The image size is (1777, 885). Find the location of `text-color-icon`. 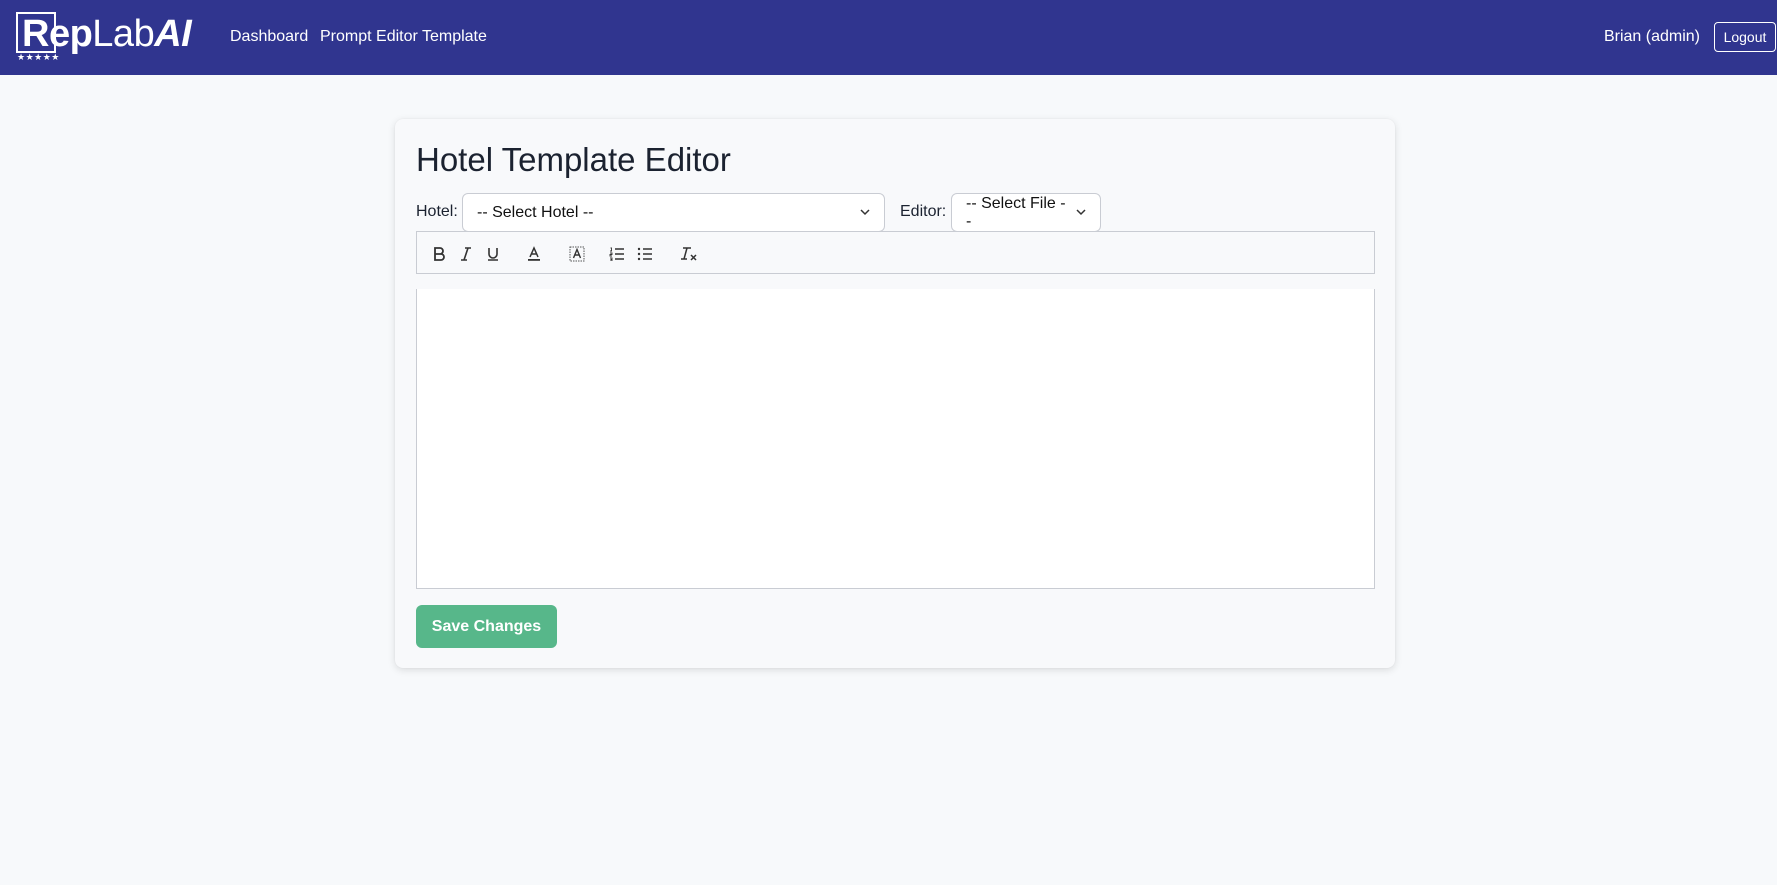

text-color-icon is located at coordinates (534, 254).